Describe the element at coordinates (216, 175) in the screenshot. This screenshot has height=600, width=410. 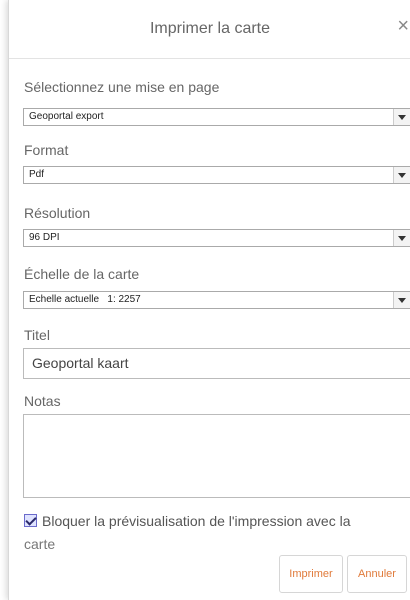
I see `format-select: Pdf` at that location.